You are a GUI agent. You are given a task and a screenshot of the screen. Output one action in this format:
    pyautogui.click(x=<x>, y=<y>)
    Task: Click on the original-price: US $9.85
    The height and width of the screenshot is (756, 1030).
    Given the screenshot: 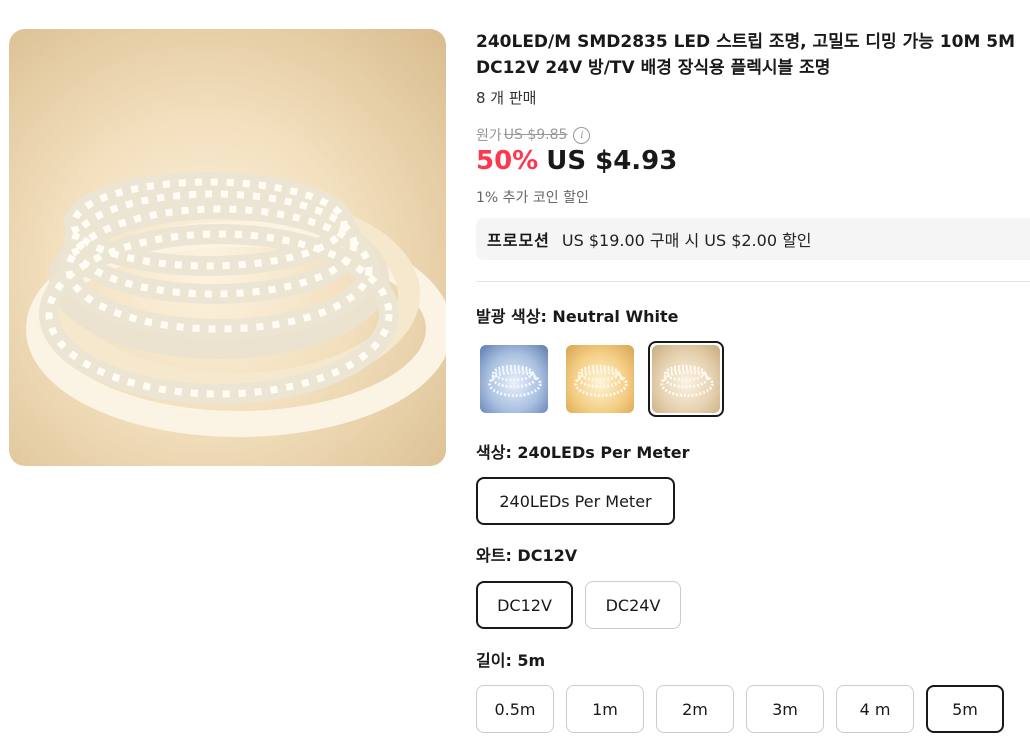 What is the action you would take?
    pyautogui.click(x=535, y=135)
    